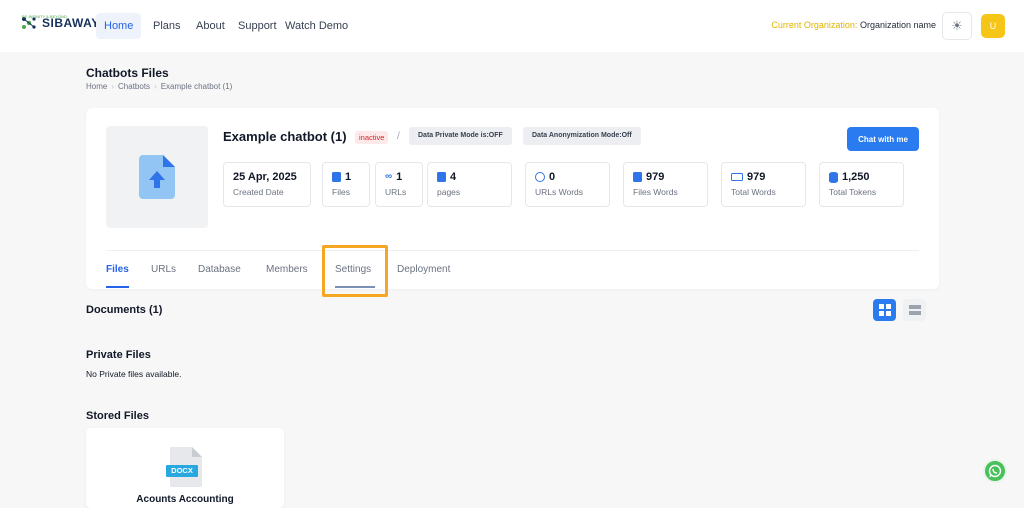 Image resolution: width=1024 pixels, height=508 pixels. I want to click on stat-label: Total Tokens, so click(853, 192).